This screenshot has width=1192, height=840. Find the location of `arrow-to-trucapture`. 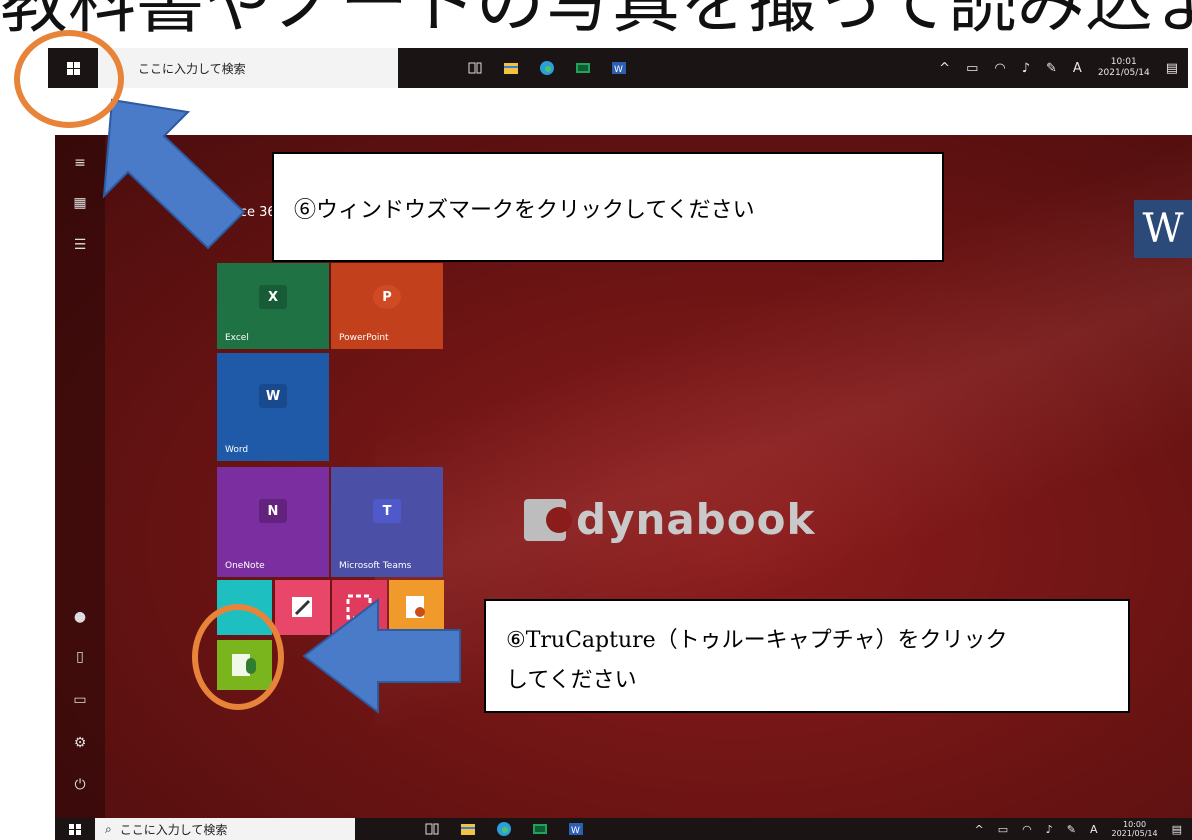

arrow-to-trucapture is located at coordinates (381, 656).